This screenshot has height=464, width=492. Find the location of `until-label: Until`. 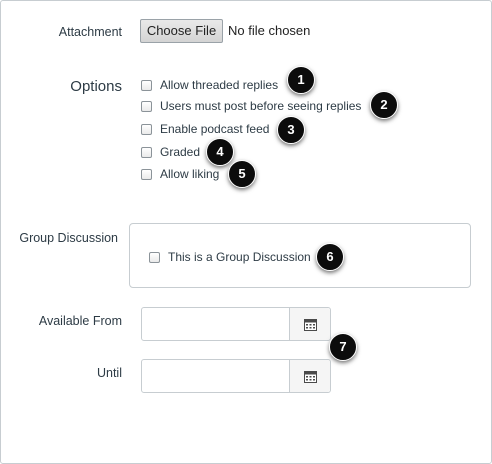

until-label: Until is located at coordinates (109, 373).